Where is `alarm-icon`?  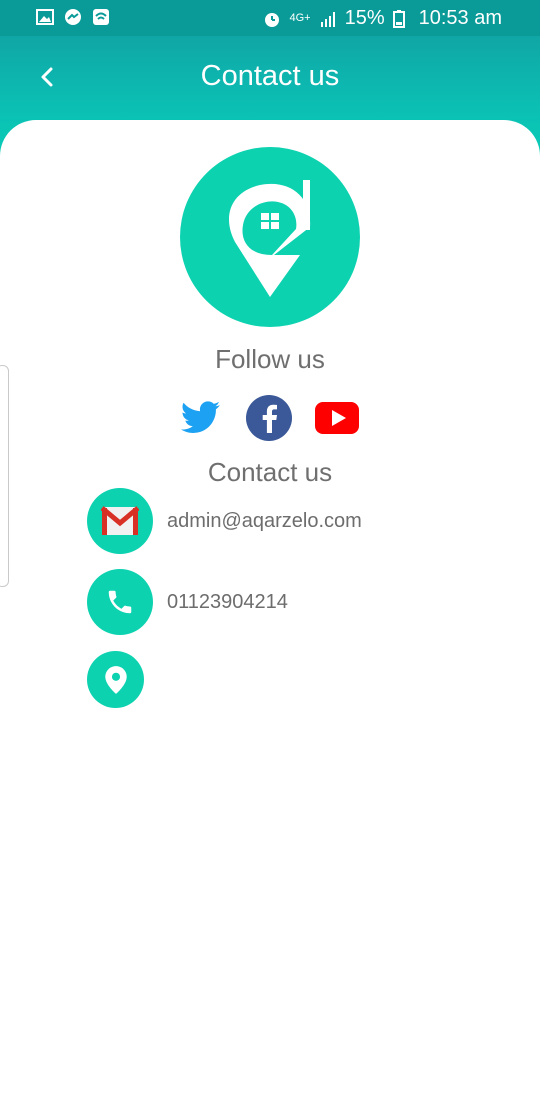 alarm-icon is located at coordinates (272, 19).